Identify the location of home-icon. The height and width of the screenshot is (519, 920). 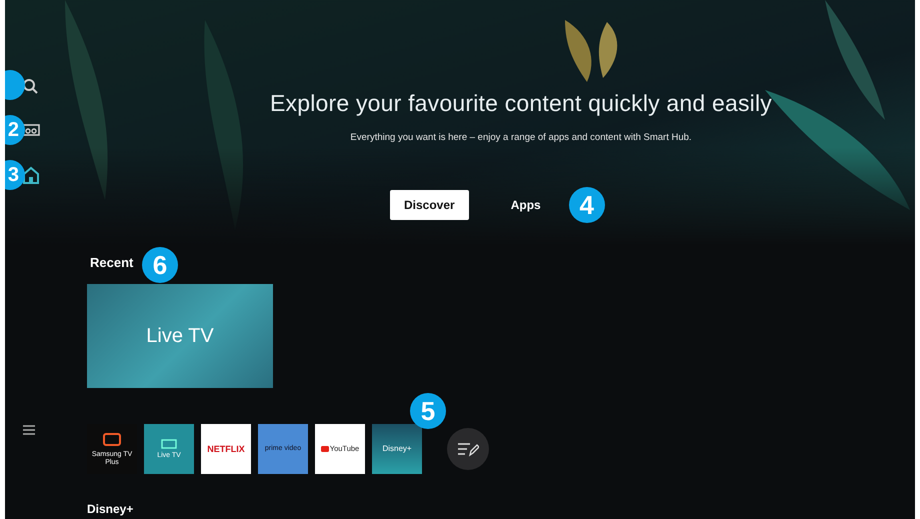
(31, 175).